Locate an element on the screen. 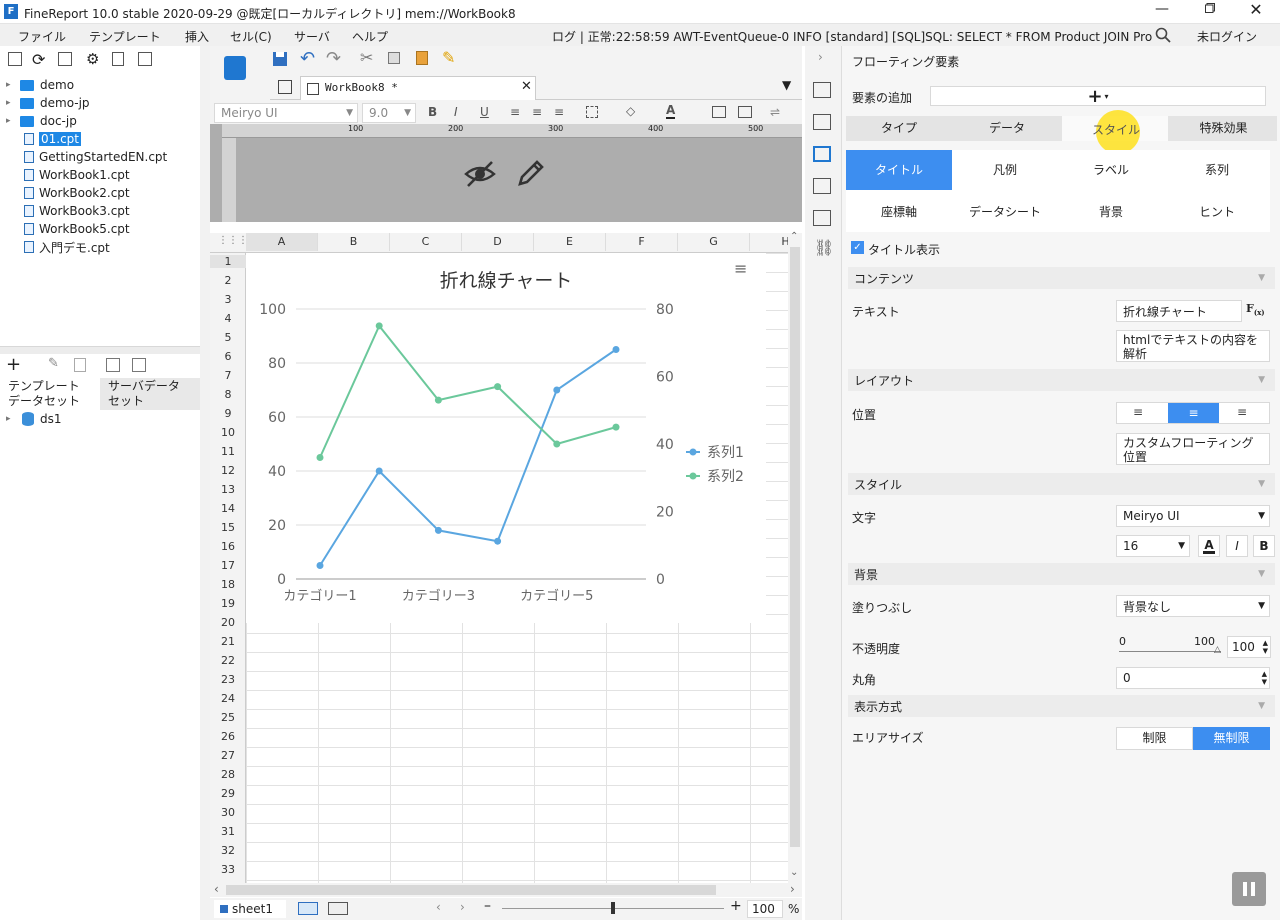 This screenshot has width=1280, height=920. unmerge-icon is located at coordinates (745, 112).